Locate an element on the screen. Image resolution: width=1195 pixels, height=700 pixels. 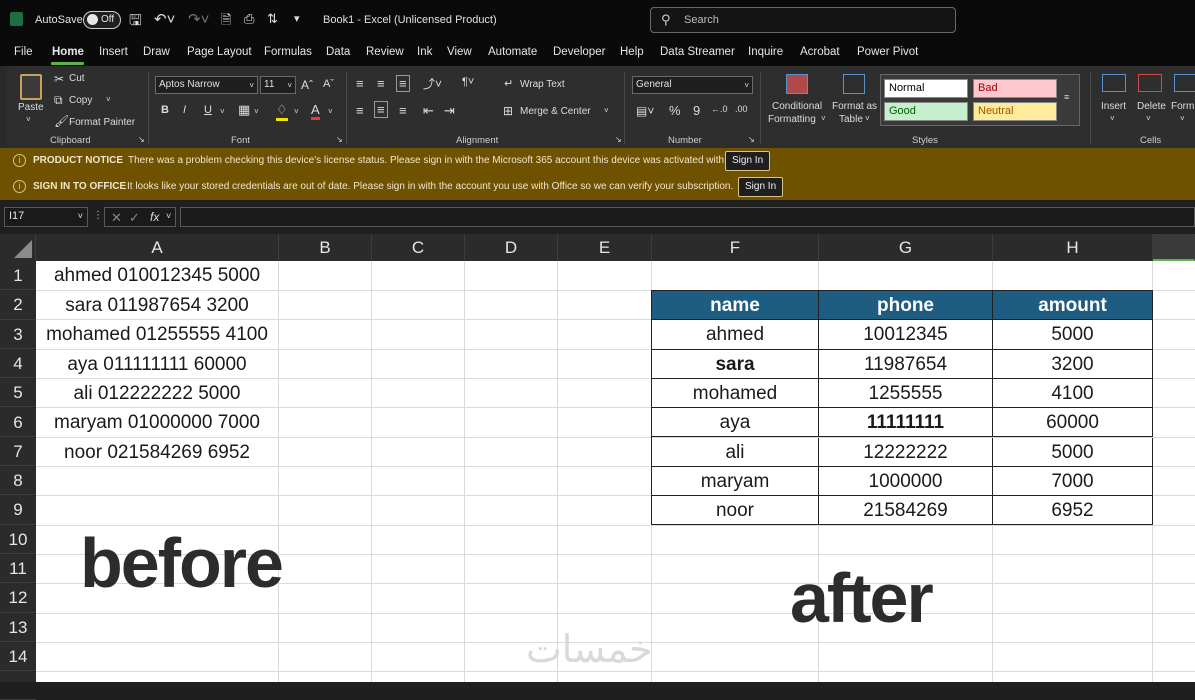
row-header: 7 is located at coordinates (18, 452).